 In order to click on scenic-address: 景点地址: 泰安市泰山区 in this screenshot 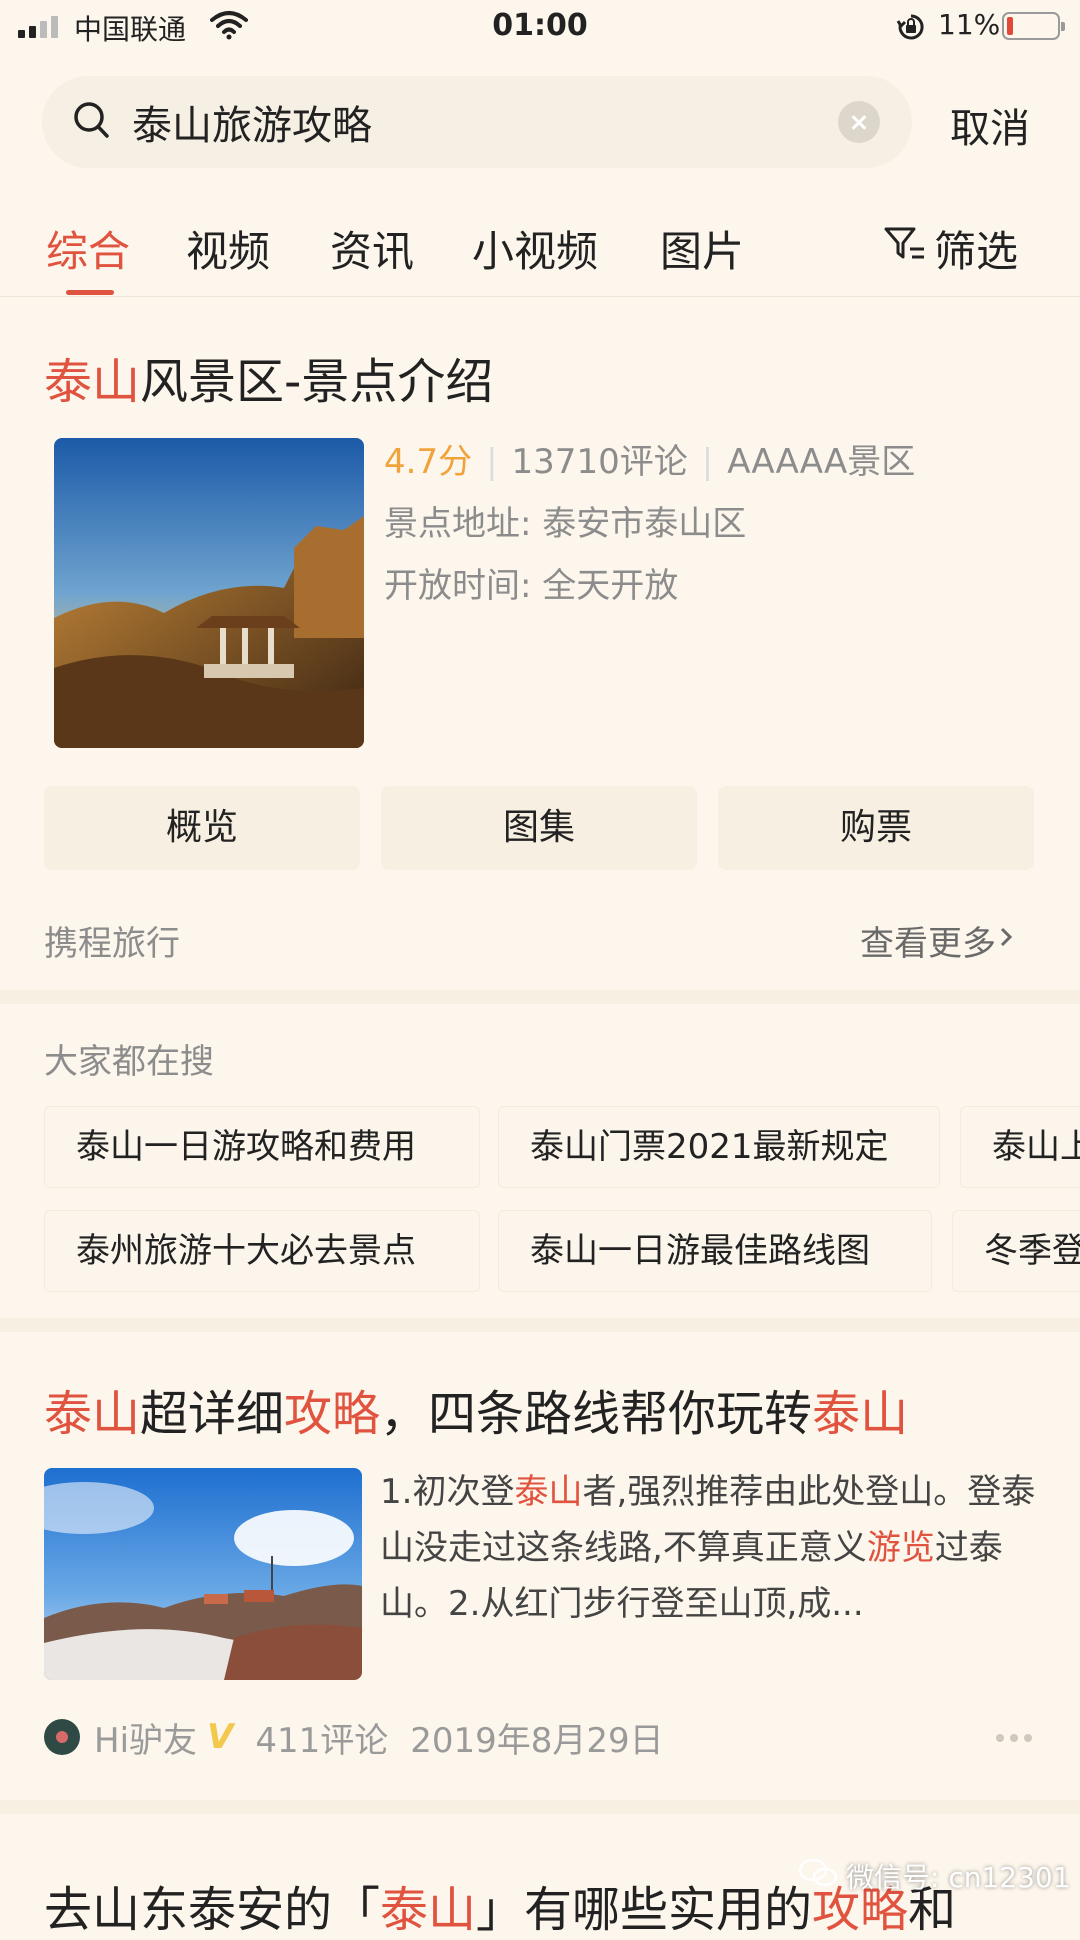, I will do `click(565, 524)`.